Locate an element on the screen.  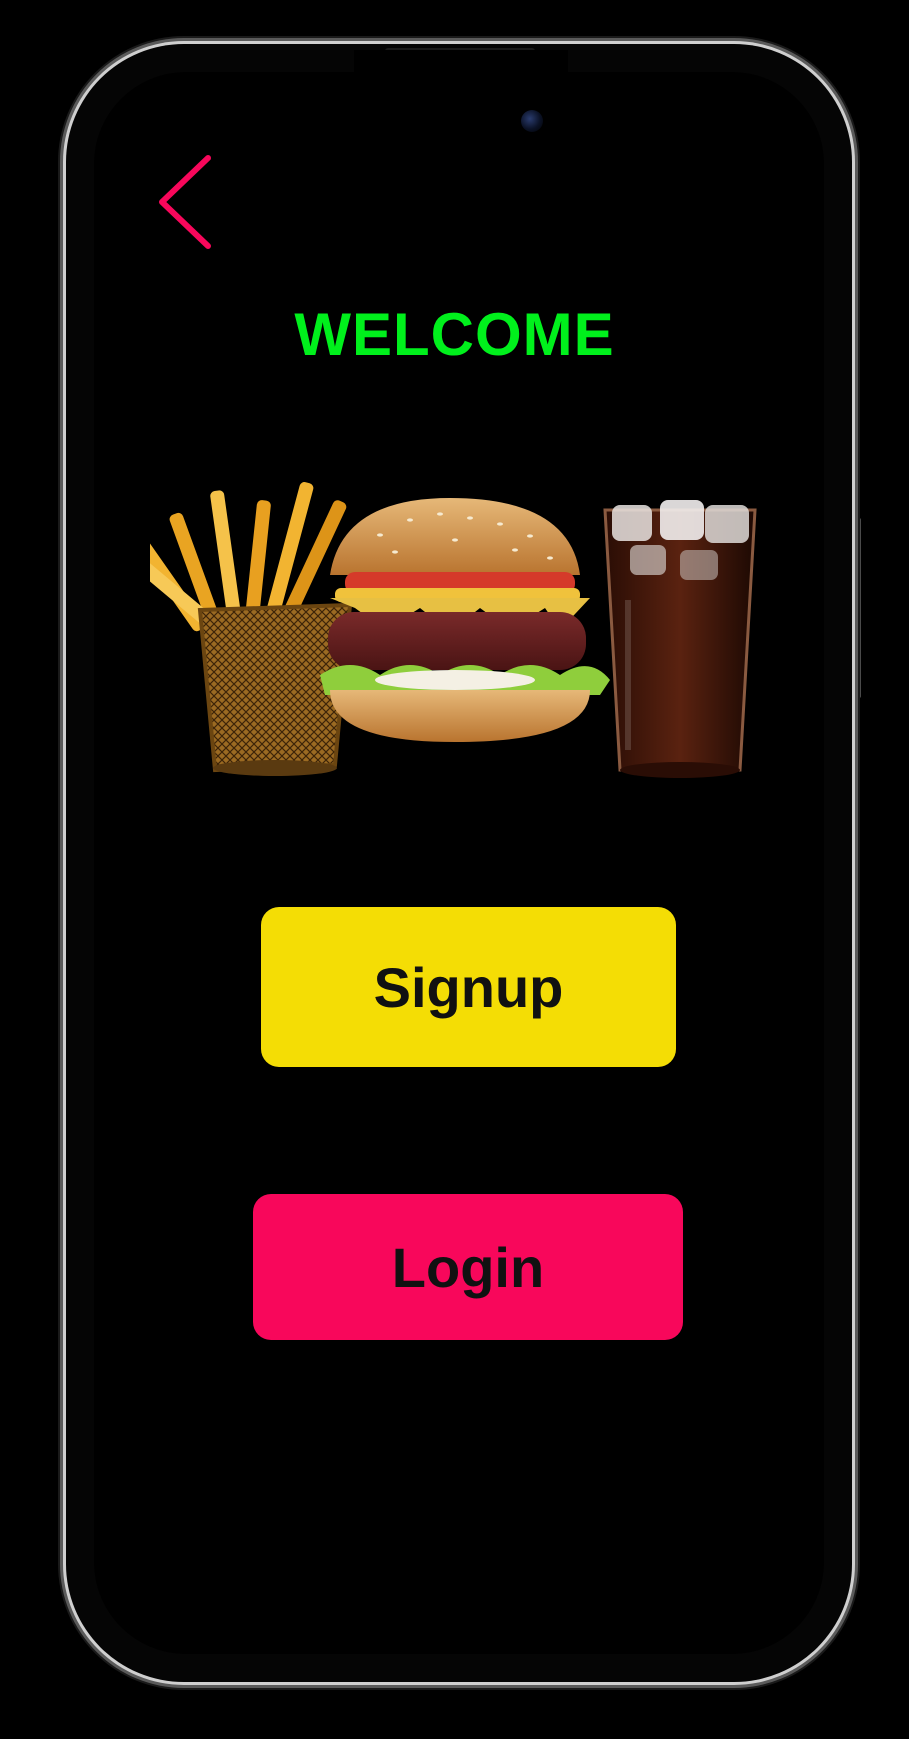
login-button-label: Login is located at coordinates (468, 1267).